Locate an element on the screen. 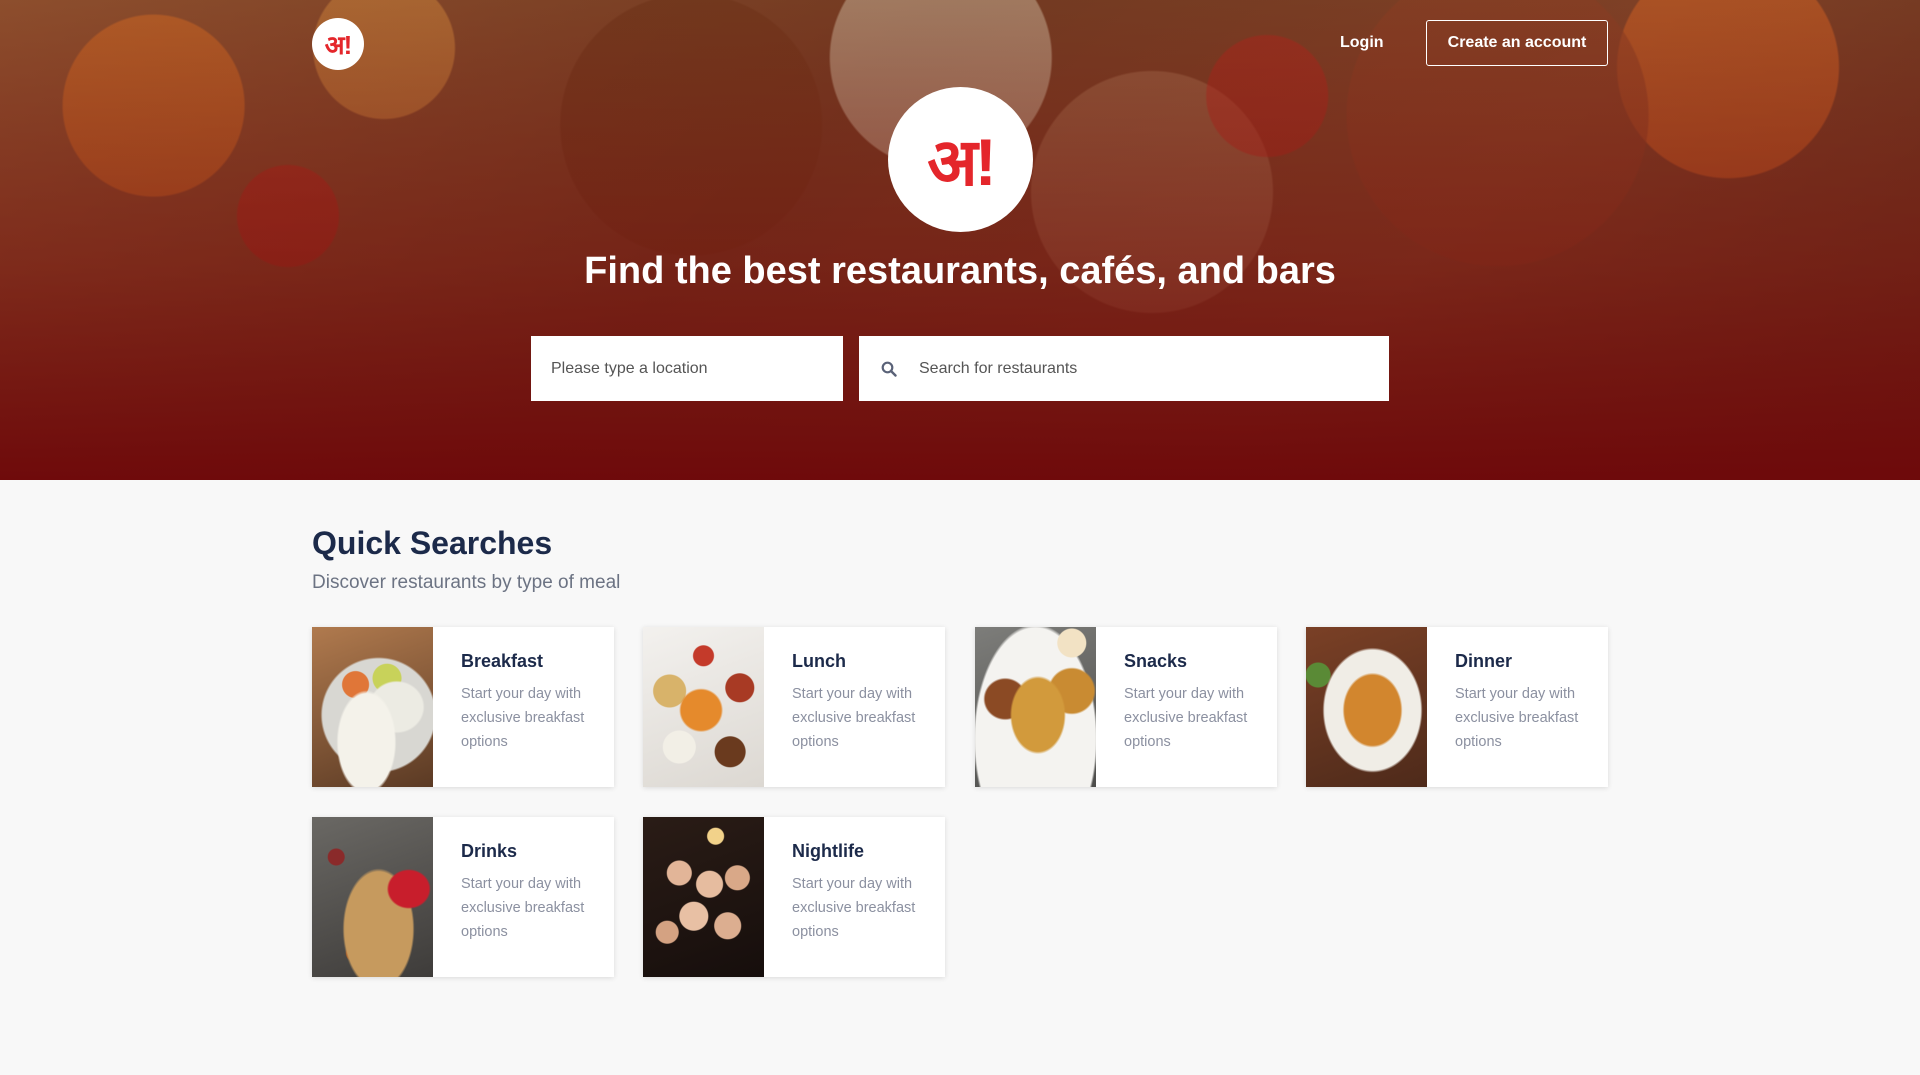 The width and height of the screenshot is (1920, 1075). card-title: Snacks is located at coordinates (1156, 661).